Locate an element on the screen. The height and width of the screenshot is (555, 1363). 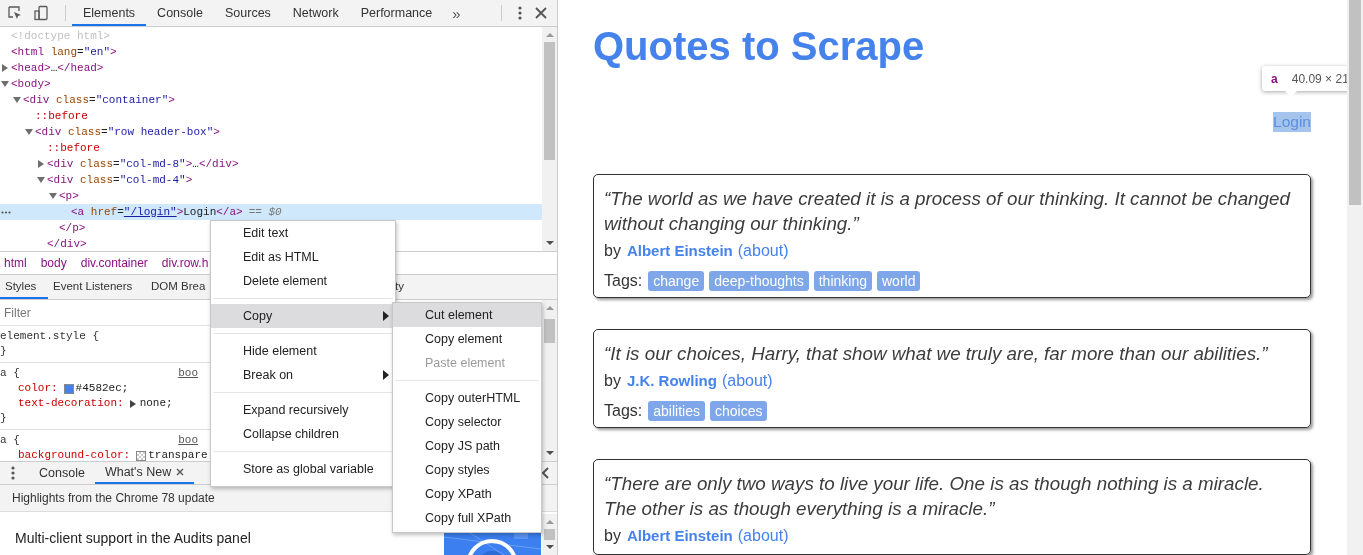
dom-node: <div class="col-md-4"> is located at coordinates (96, 180).